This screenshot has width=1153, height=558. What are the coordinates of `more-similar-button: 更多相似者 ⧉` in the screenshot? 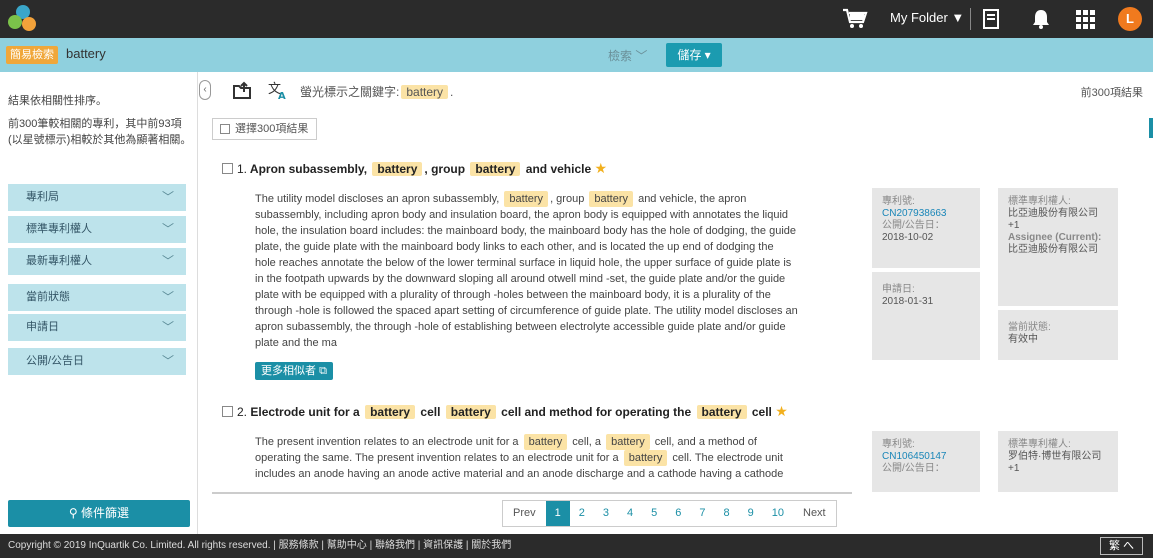 It's located at (294, 371).